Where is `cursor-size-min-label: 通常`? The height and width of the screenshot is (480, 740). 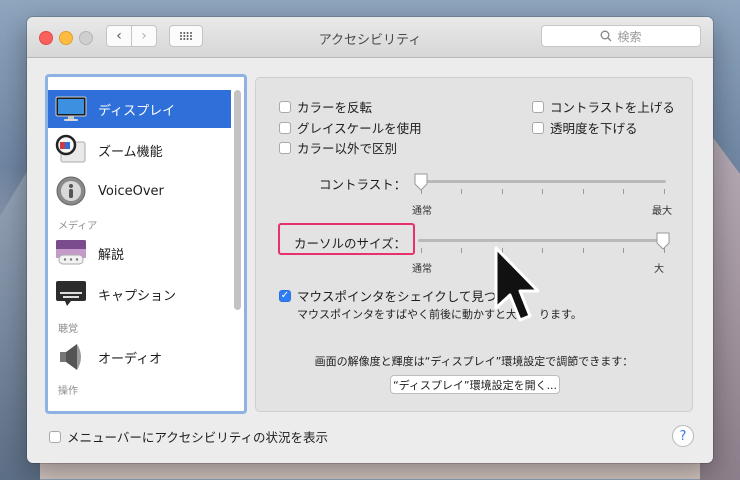
cursor-size-min-label: 通常 is located at coordinates (422, 269).